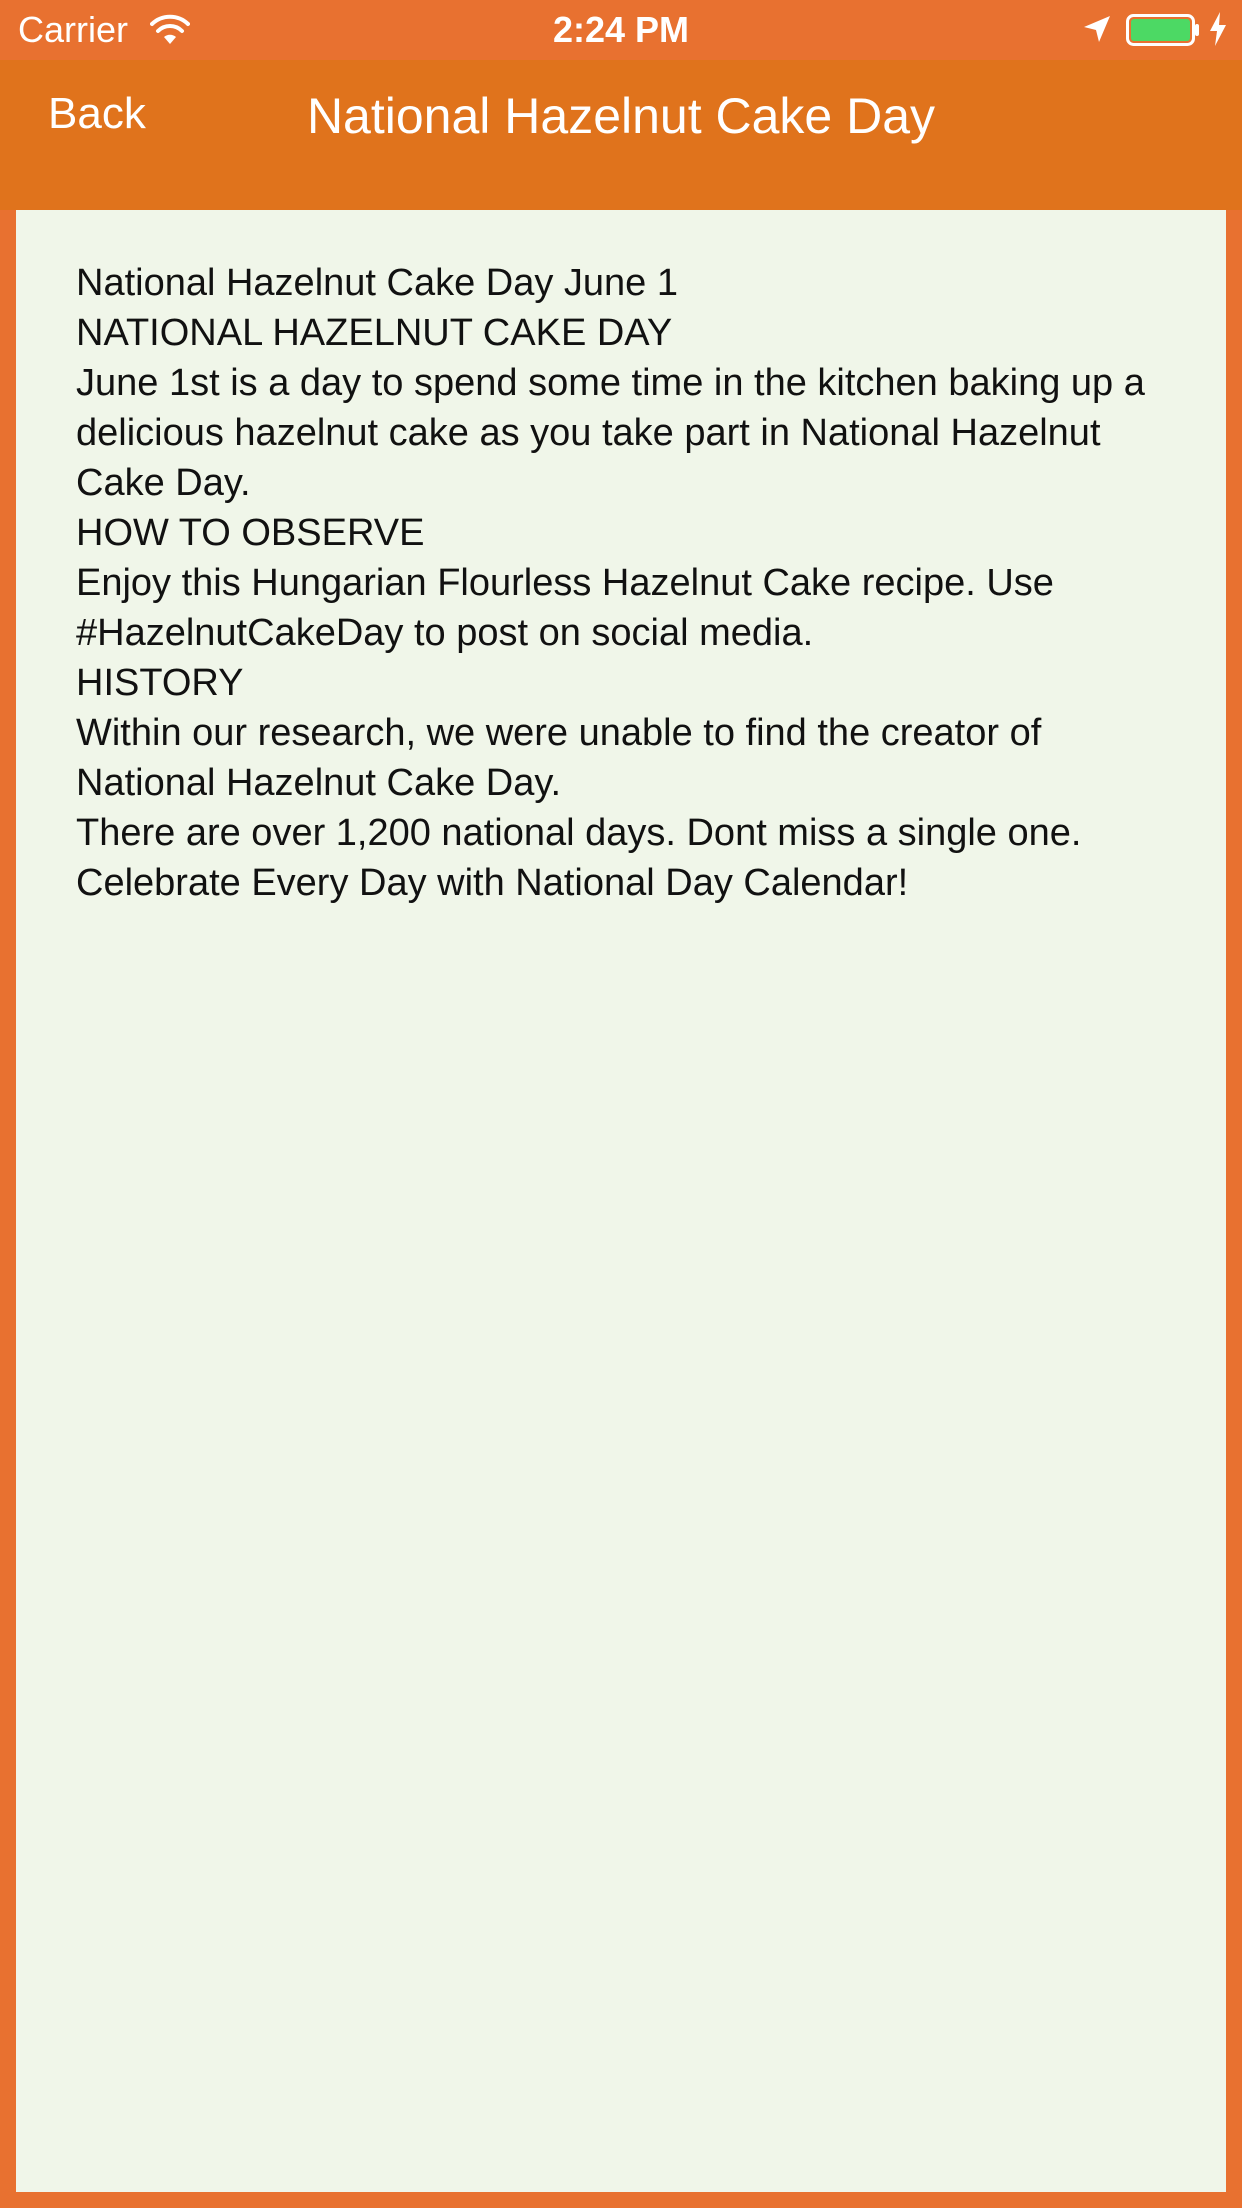 This screenshot has width=1242, height=2208. I want to click on battery-icon, so click(1162, 30).